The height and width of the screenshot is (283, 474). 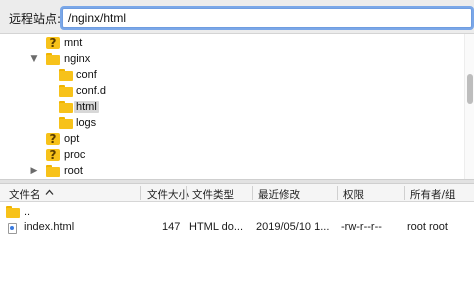 I want to click on tree-item-nginx: ▼ nginx, so click(x=231, y=60).